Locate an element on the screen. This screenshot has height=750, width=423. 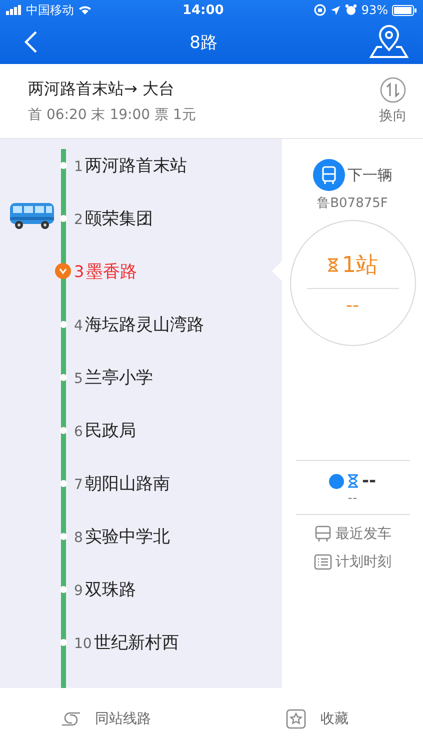
schedule-button: 计划时刻 is located at coordinates (353, 562).